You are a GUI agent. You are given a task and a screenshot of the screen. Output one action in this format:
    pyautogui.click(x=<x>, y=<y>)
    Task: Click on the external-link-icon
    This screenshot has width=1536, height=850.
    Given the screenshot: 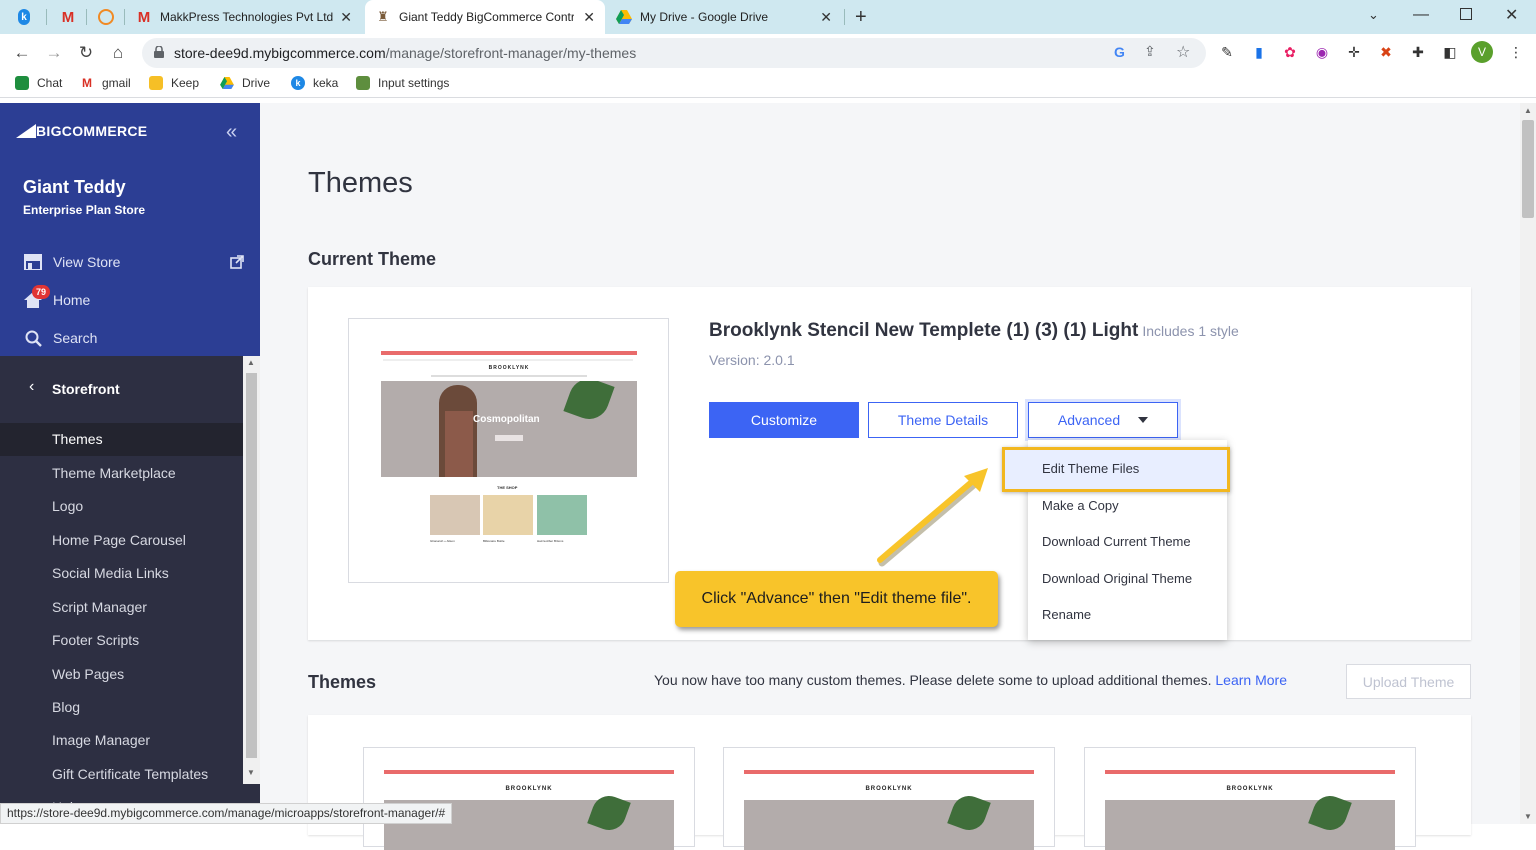 What is the action you would take?
    pyautogui.click(x=237, y=262)
    